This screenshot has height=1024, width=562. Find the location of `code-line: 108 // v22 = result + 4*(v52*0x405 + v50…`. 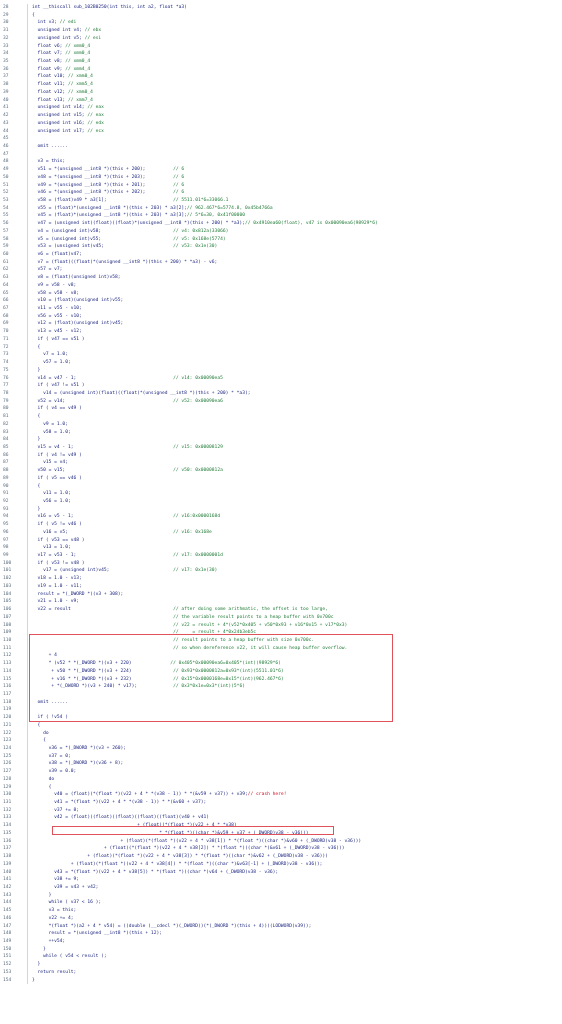

code-line: 108 // v22 = result + 4*(v52*0x405 + v50… is located at coordinates (281, 625).